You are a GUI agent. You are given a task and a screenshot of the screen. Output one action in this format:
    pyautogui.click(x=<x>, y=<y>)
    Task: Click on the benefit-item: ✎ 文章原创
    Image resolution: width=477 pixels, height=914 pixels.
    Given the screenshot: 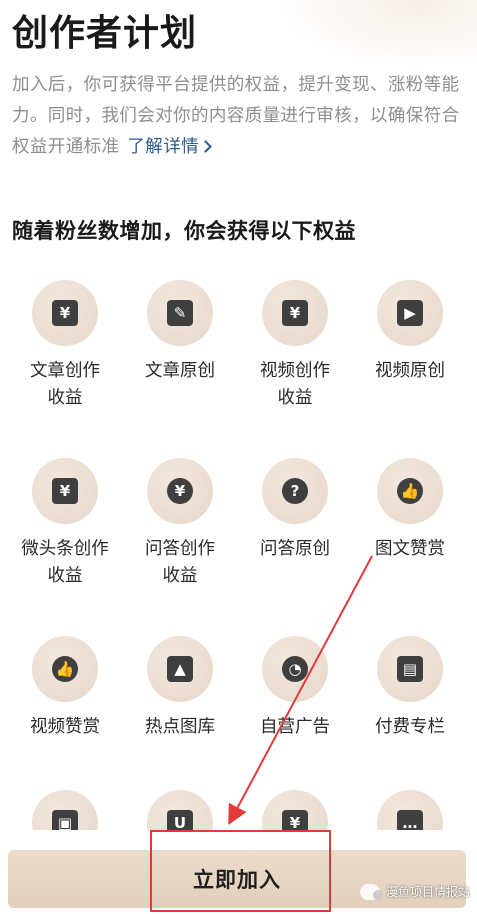 What is the action you would take?
    pyautogui.click(x=180, y=332)
    